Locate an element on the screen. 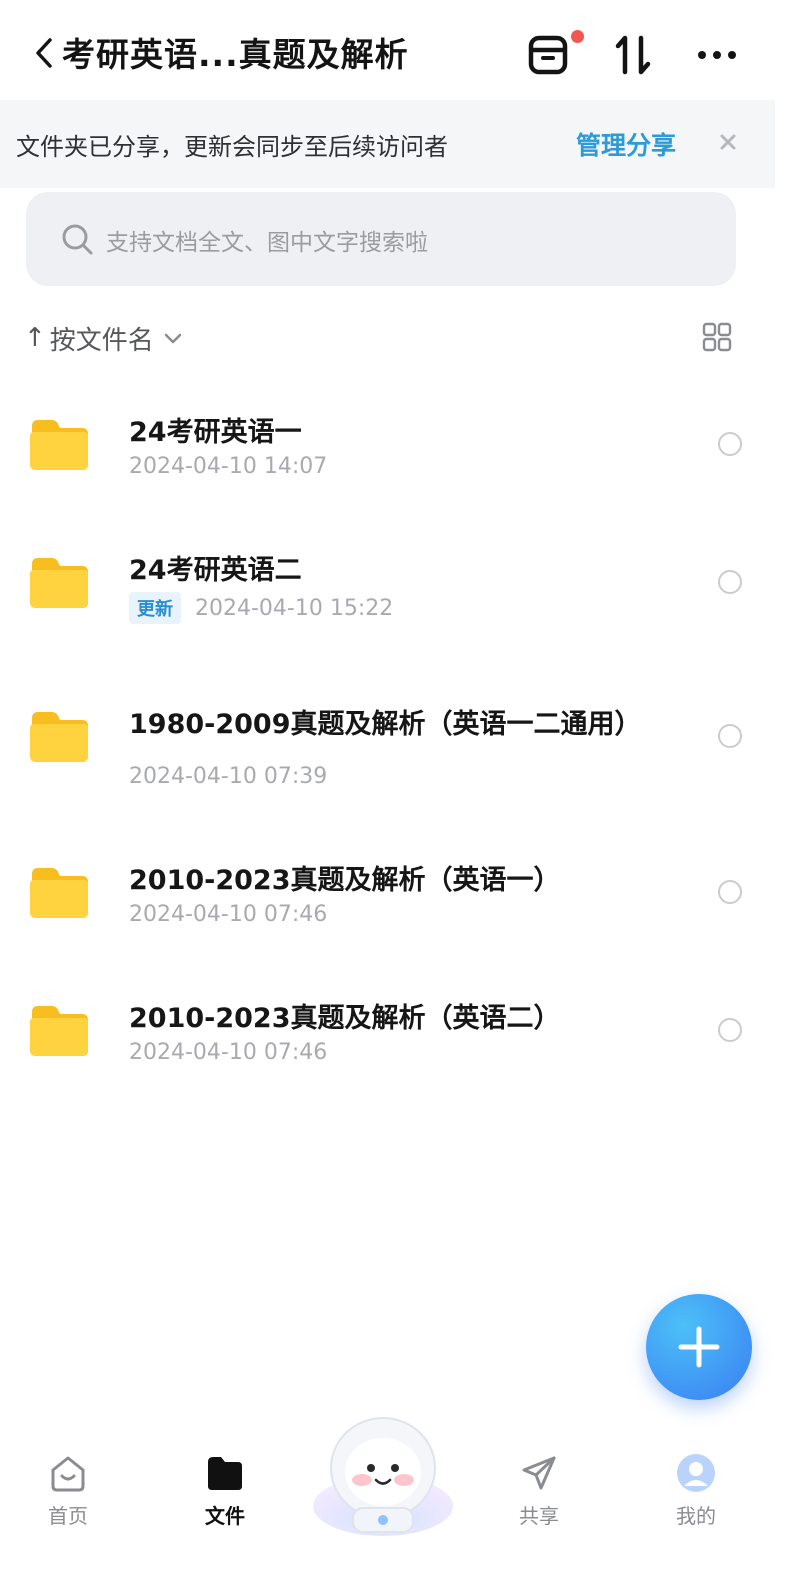 This screenshot has height=1585, width=803. bottom-nav: 首页 文件 共享 我的 is located at coordinates (401, 1507).